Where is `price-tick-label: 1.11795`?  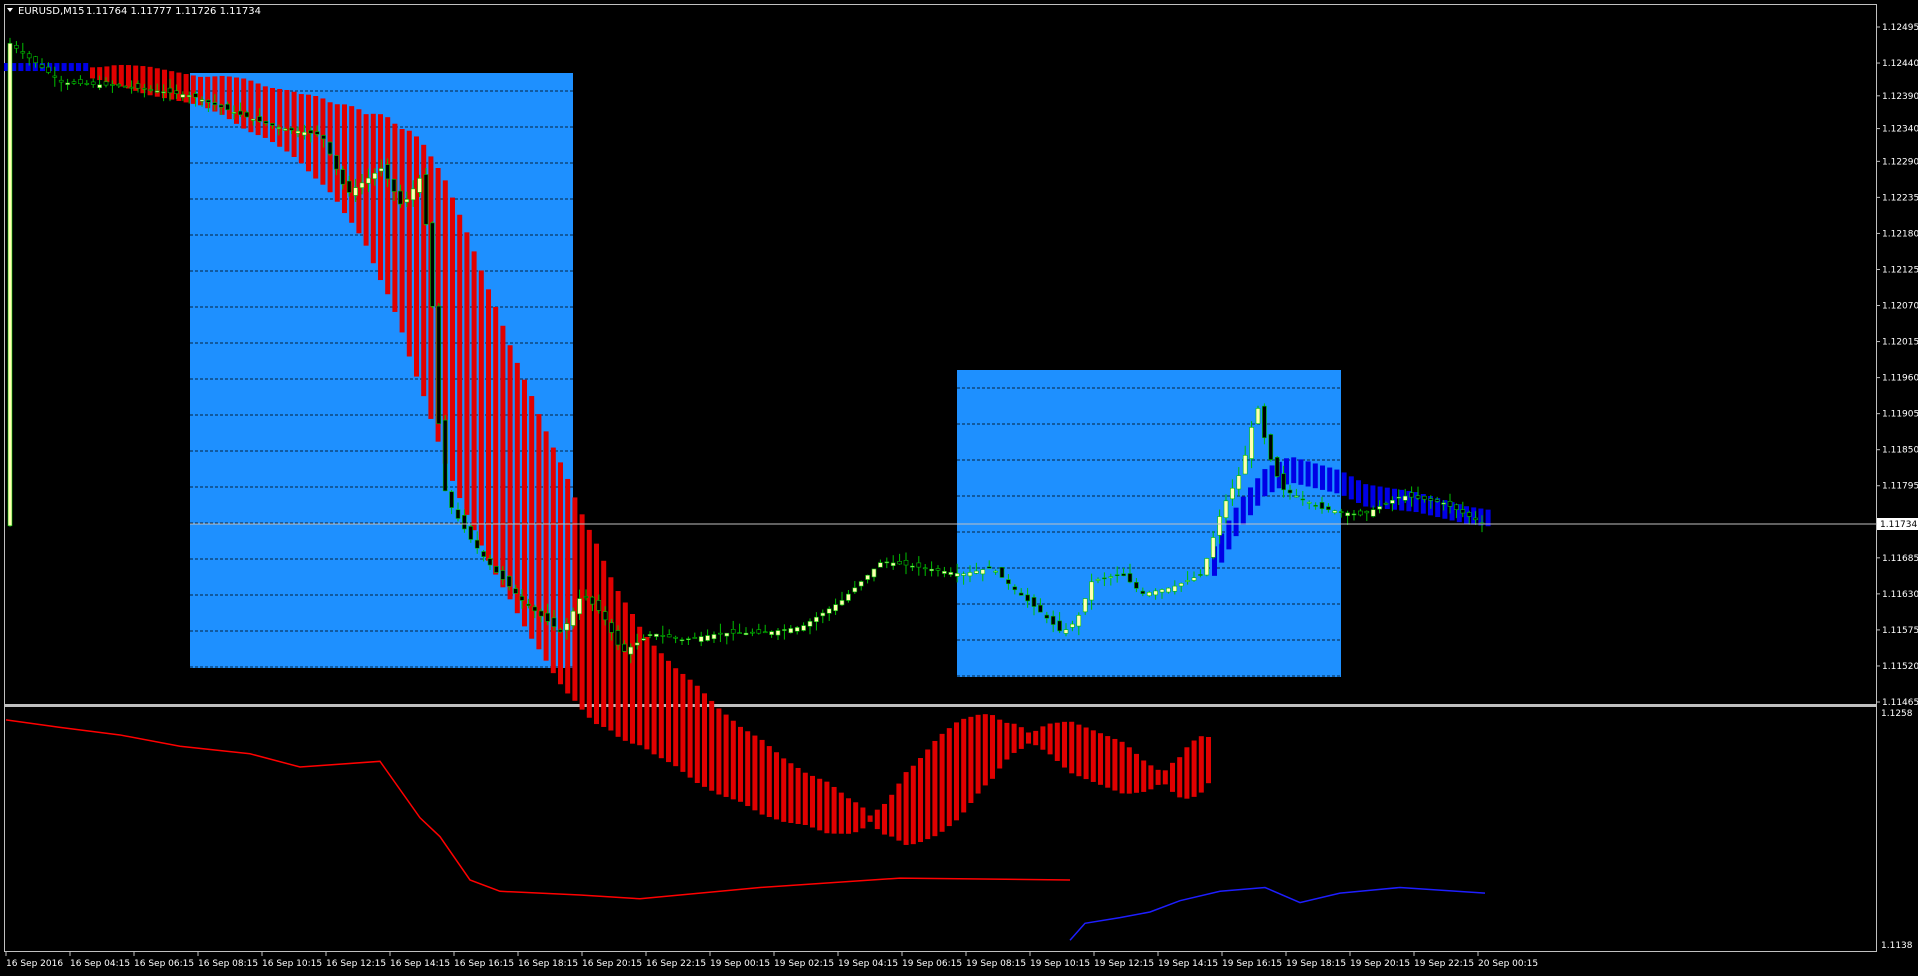
price-tick-label: 1.11795 is located at coordinates (1900, 487).